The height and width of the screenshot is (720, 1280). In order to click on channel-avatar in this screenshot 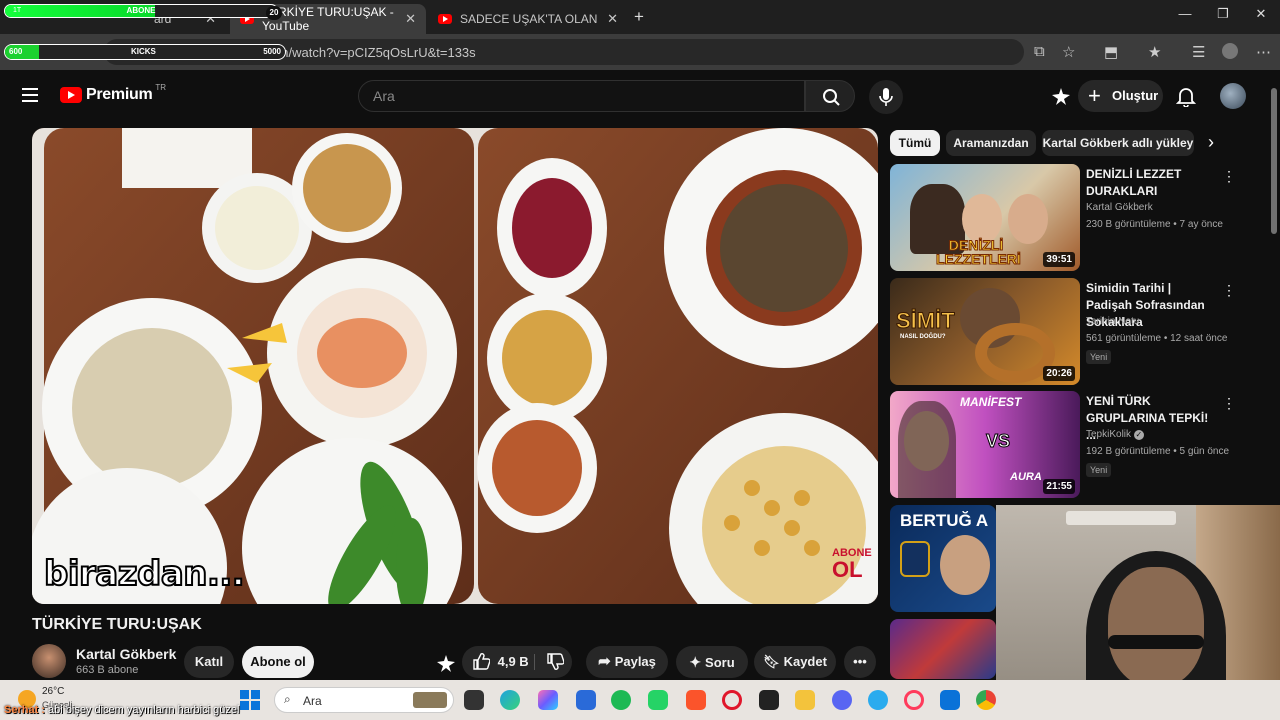, I will do `click(49, 661)`.